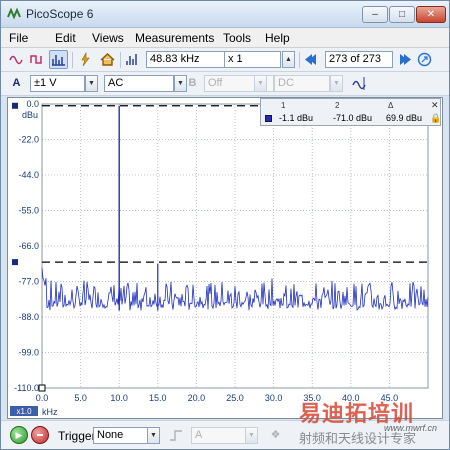  Describe the element at coordinates (176, 435) in the screenshot. I see `trigger-edge-icon` at that location.